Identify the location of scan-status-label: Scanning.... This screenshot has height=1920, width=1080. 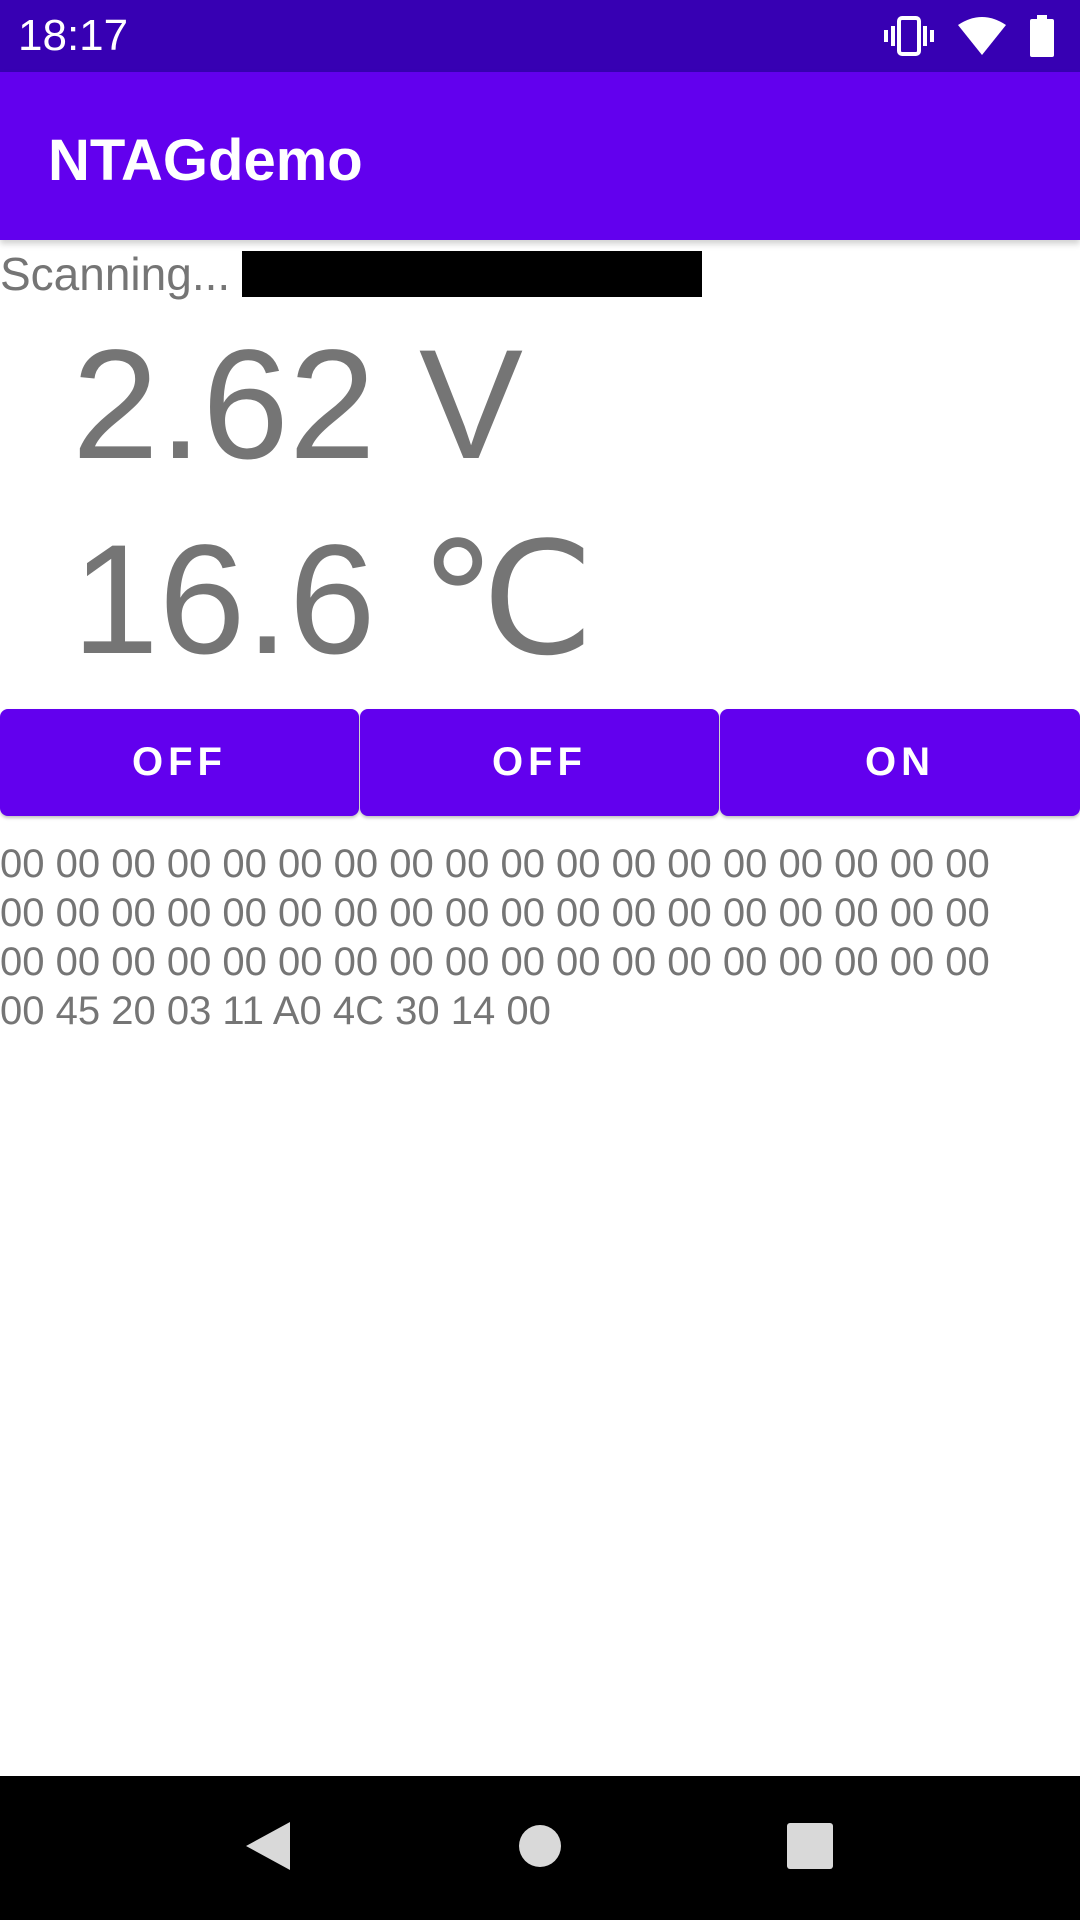
(115, 274).